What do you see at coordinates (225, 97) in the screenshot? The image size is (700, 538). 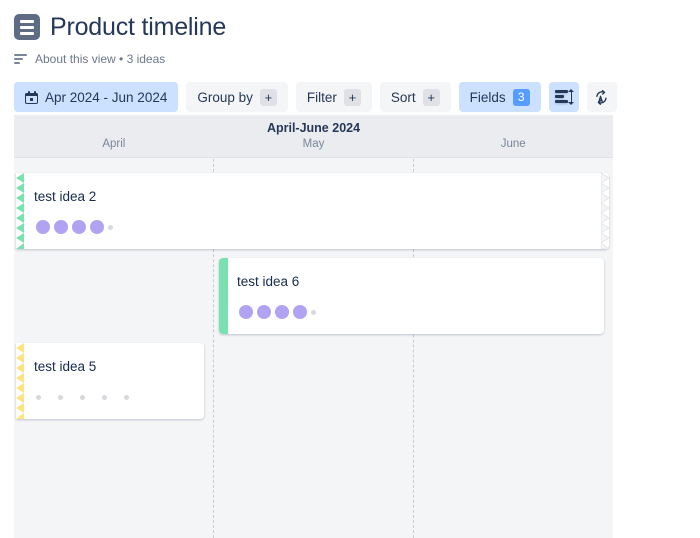 I see `group-by-label: Group by` at bounding box center [225, 97].